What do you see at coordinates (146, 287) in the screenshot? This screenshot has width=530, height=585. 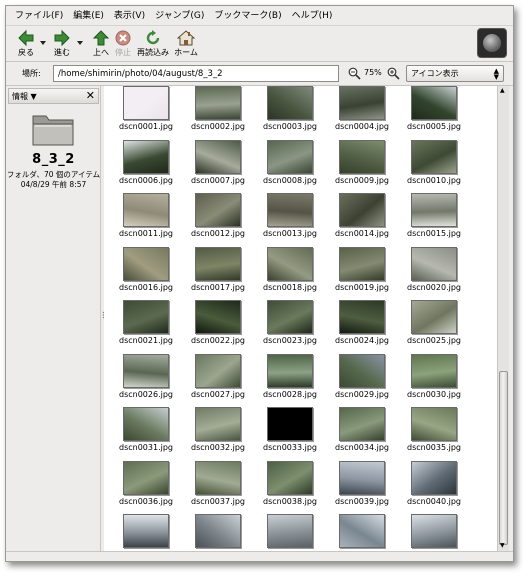 I see `file-name: dscn0016.jpg` at bounding box center [146, 287].